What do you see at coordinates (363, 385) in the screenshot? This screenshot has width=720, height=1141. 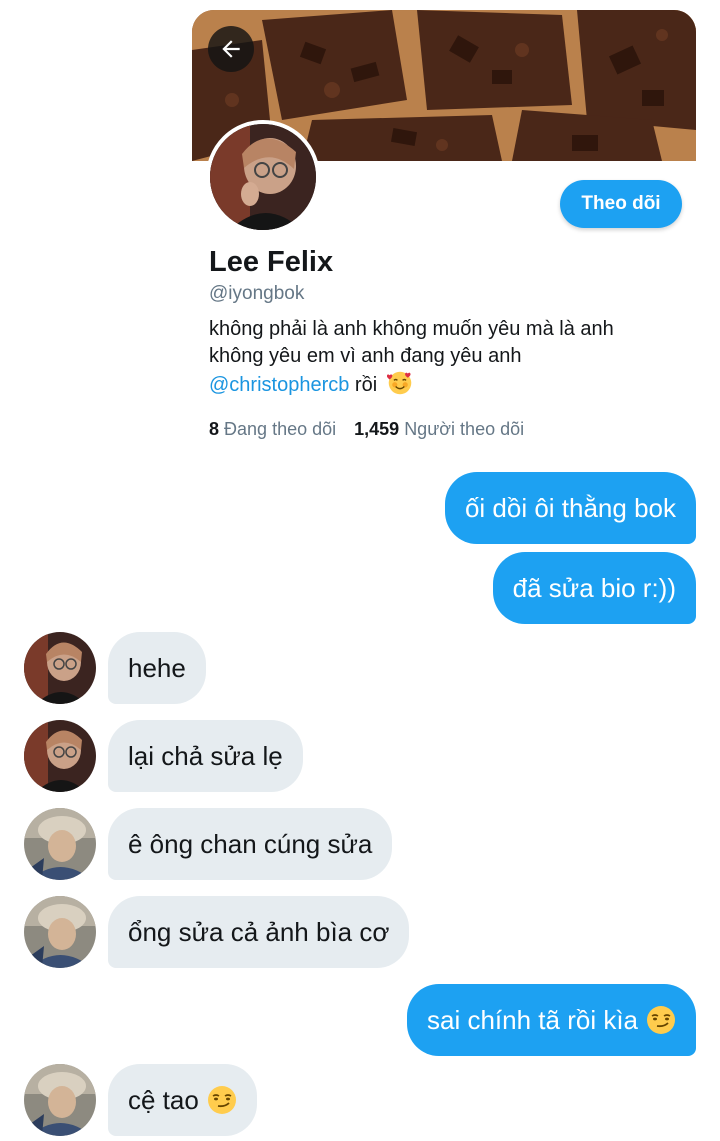 I see `bio-tail: rồi` at bounding box center [363, 385].